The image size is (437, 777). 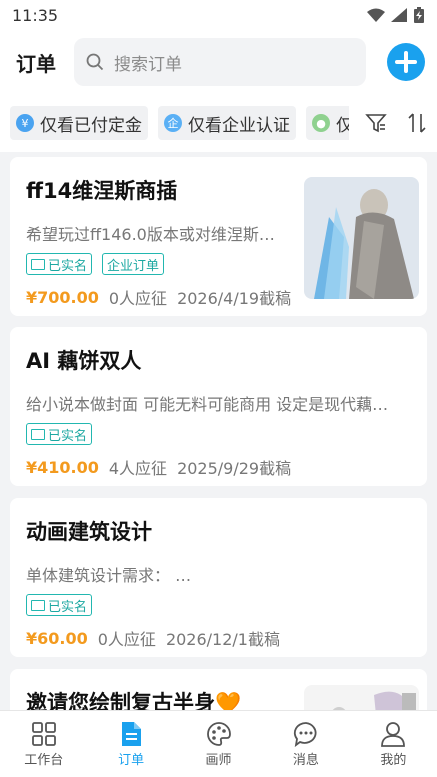 What do you see at coordinates (399, 15) in the screenshot?
I see `signal-icon` at bounding box center [399, 15].